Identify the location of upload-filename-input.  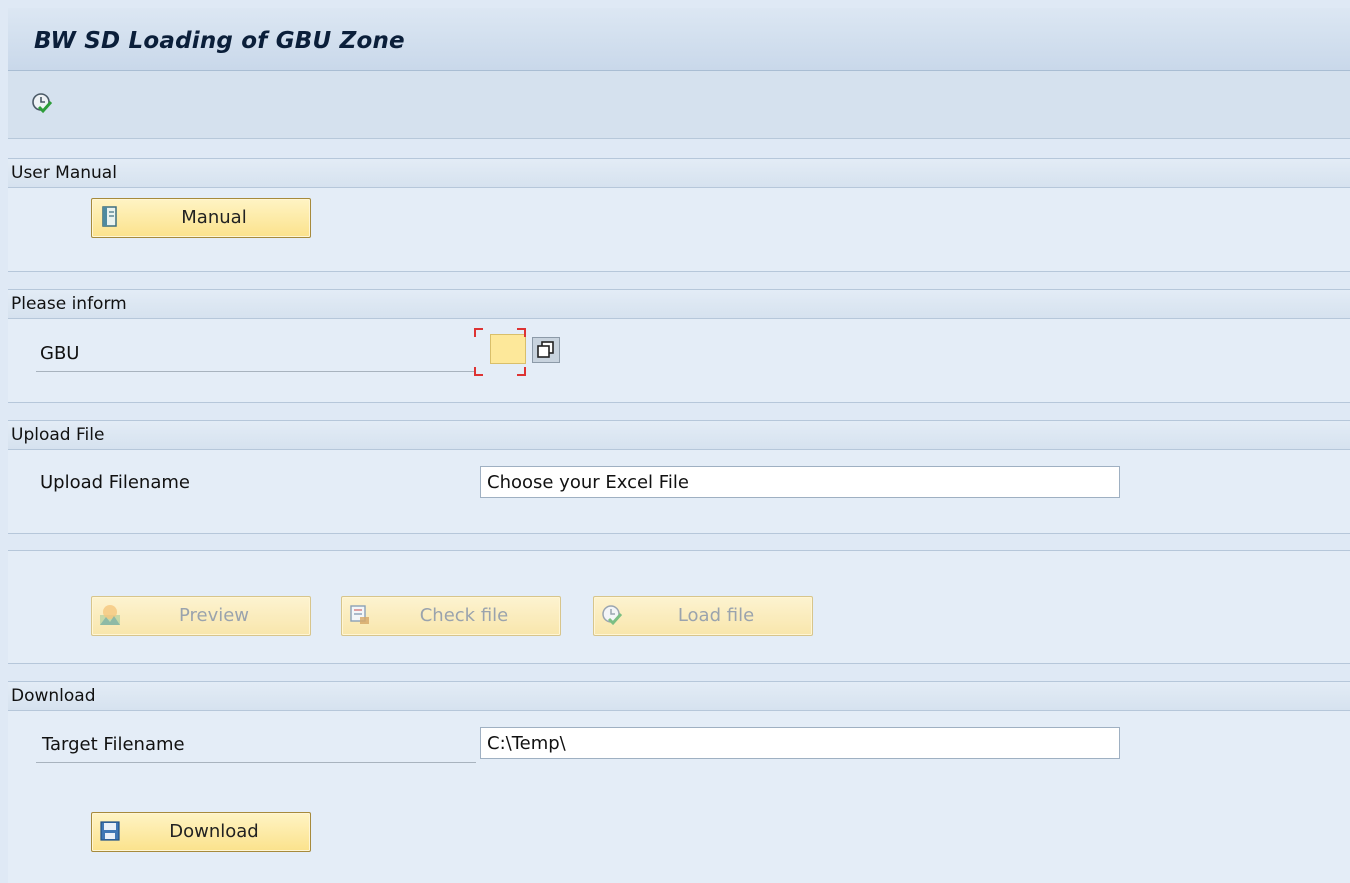
(800, 482).